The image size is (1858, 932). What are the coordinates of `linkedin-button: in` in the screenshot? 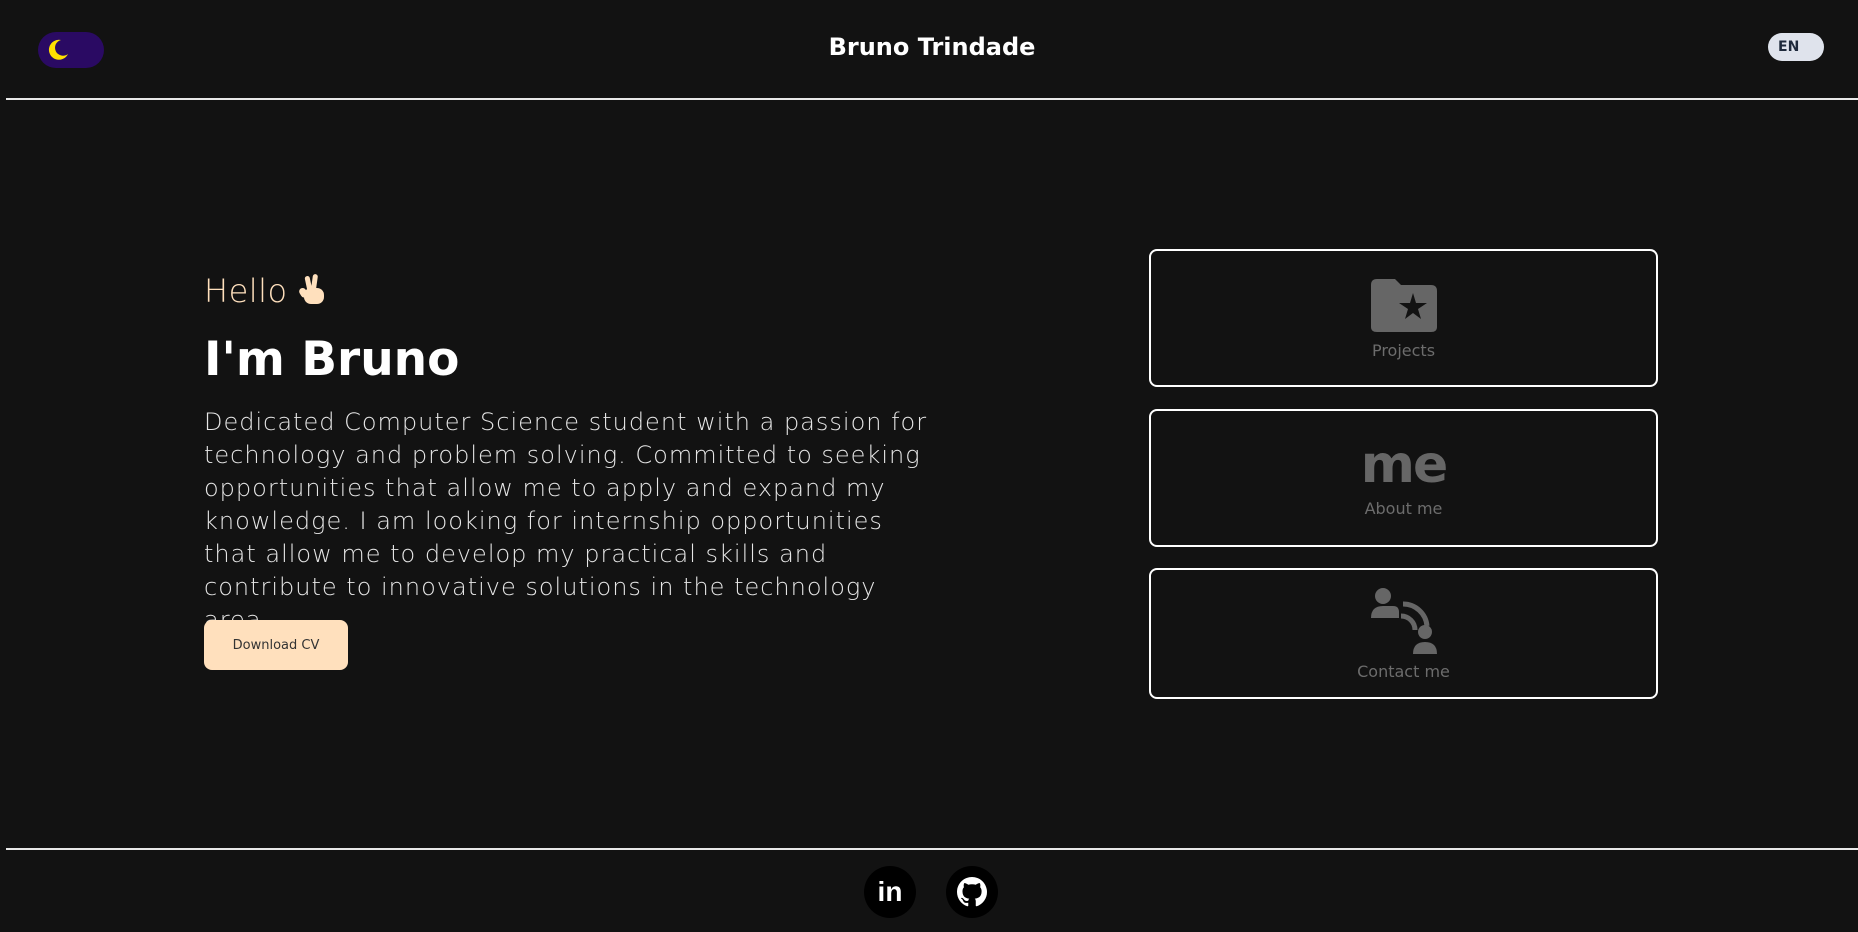 It's located at (890, 892).